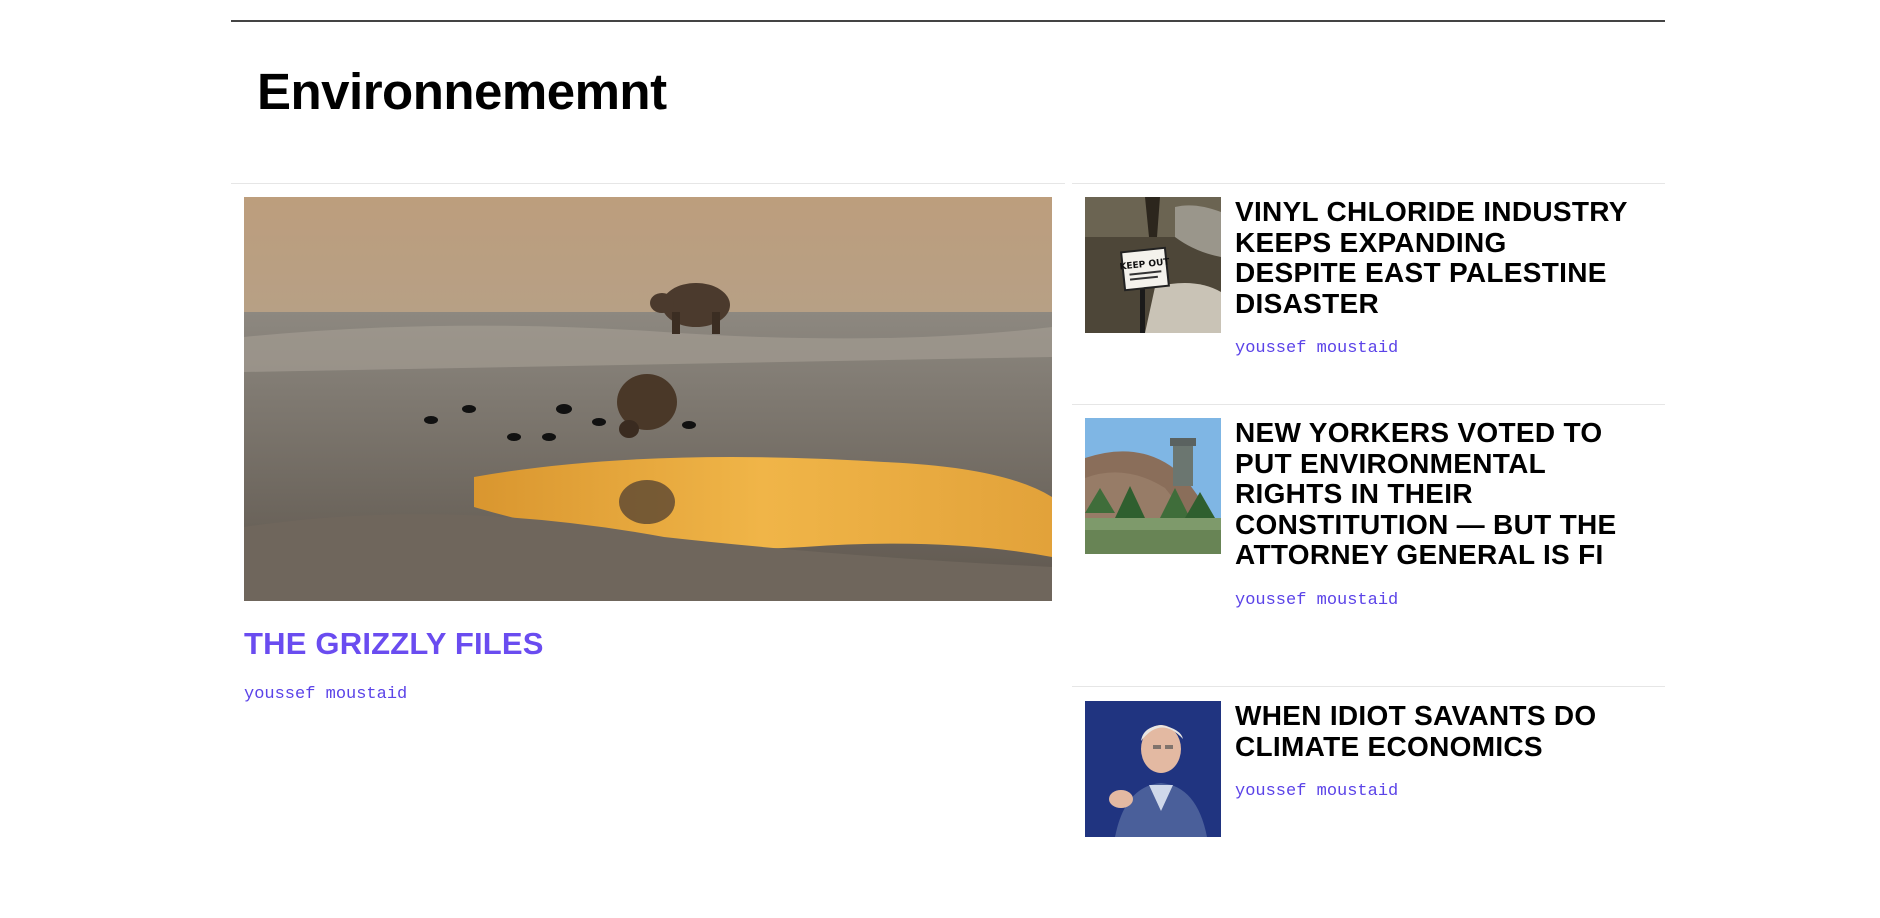  What do you see at coordinates (1153, 769) in the screenshot?
I see `side-article-3-thumbnail` at bounding box center [1153, 769].